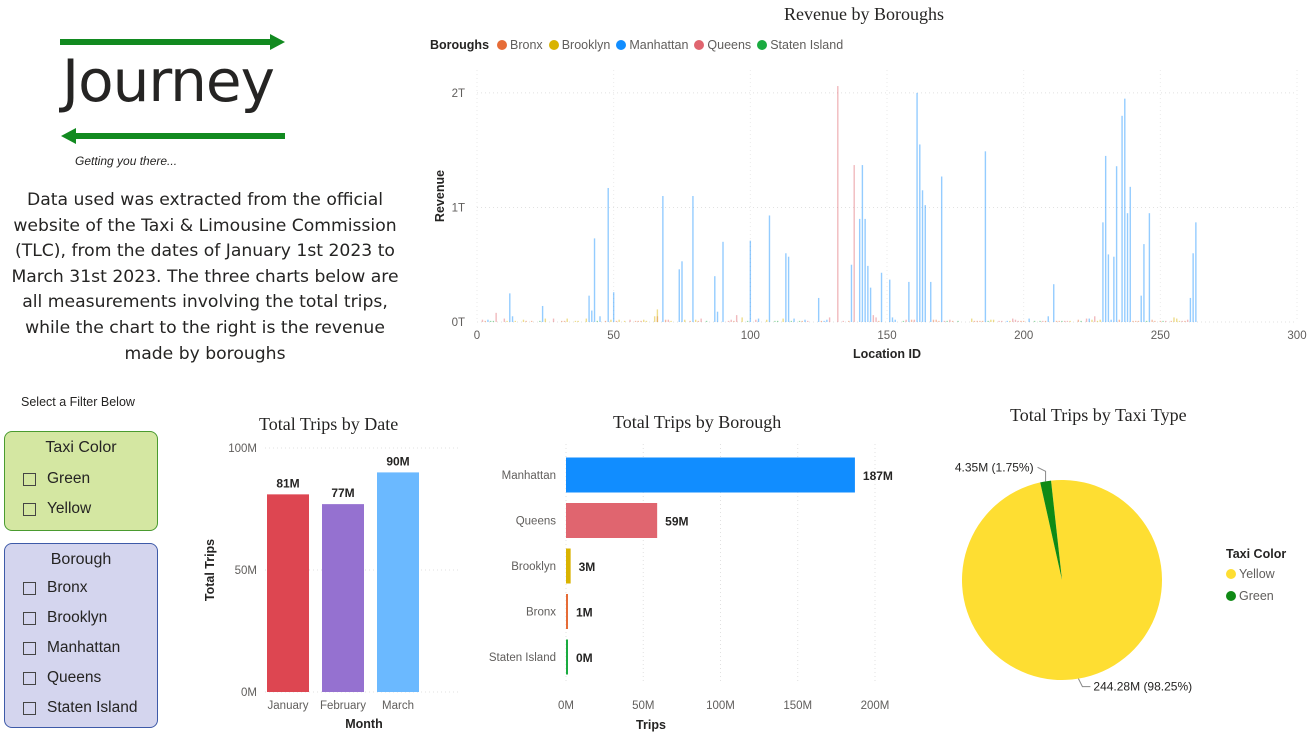  What do you see at coordinates (520, 45) in the screenshot?
I see `legend-item-bronx: Bronx` at bounding box center [520, 45].